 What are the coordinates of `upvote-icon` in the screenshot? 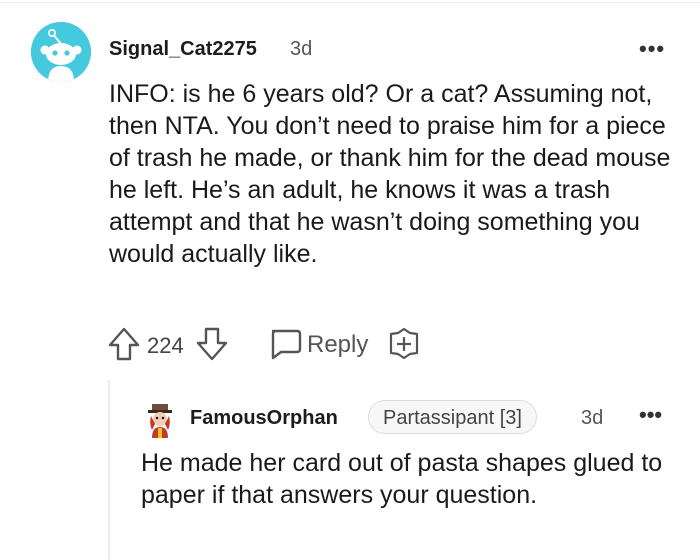 It's located at (124, 346).